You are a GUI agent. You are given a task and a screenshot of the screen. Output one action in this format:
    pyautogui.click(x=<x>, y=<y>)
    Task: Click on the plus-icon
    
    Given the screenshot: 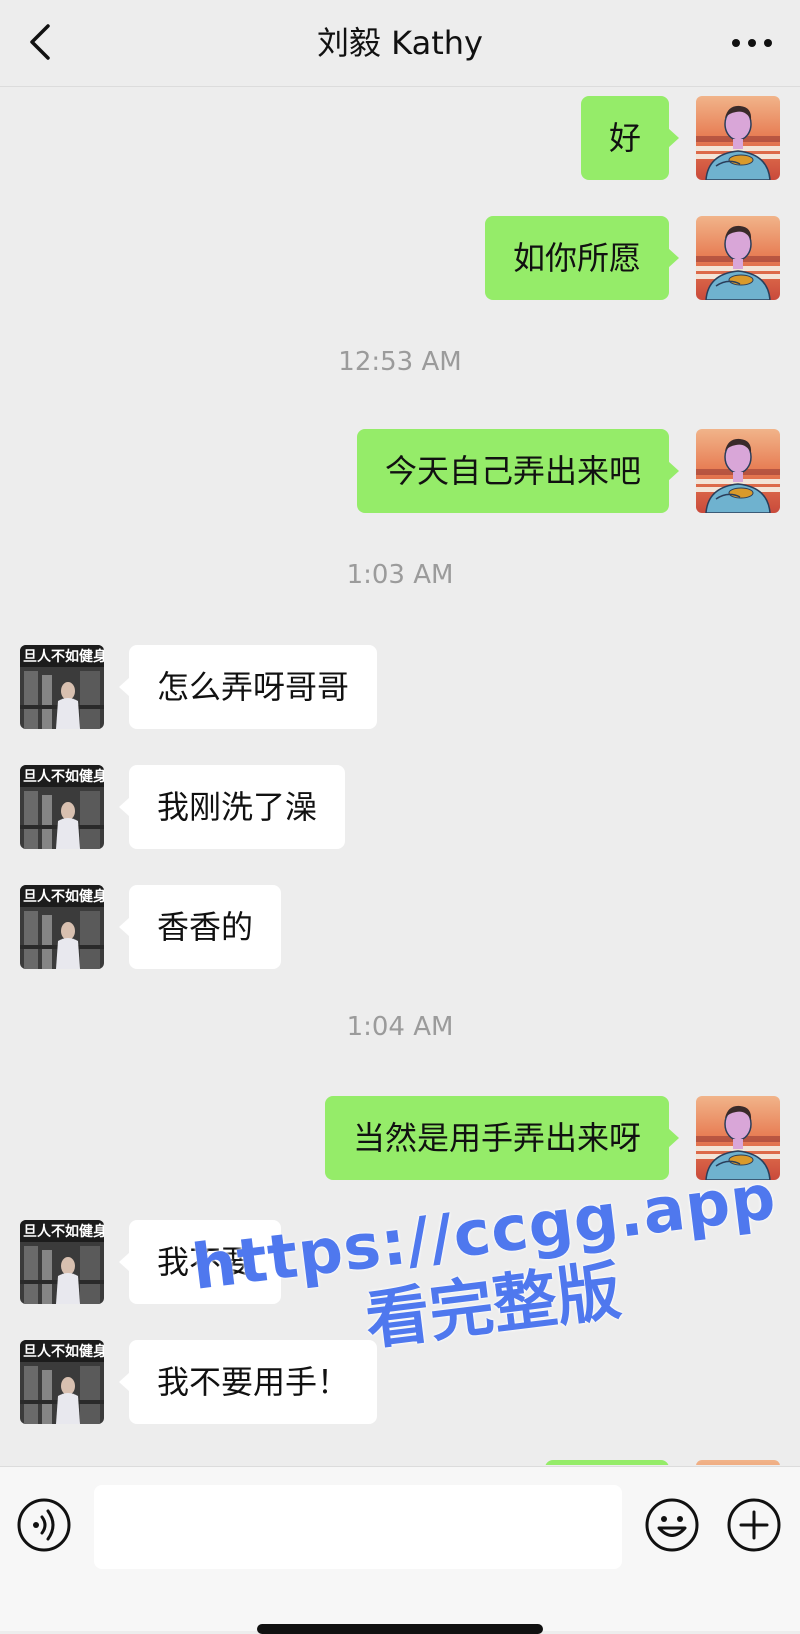 What is the action you would take?
    pyautogui.click(x=754, y=1525)
    